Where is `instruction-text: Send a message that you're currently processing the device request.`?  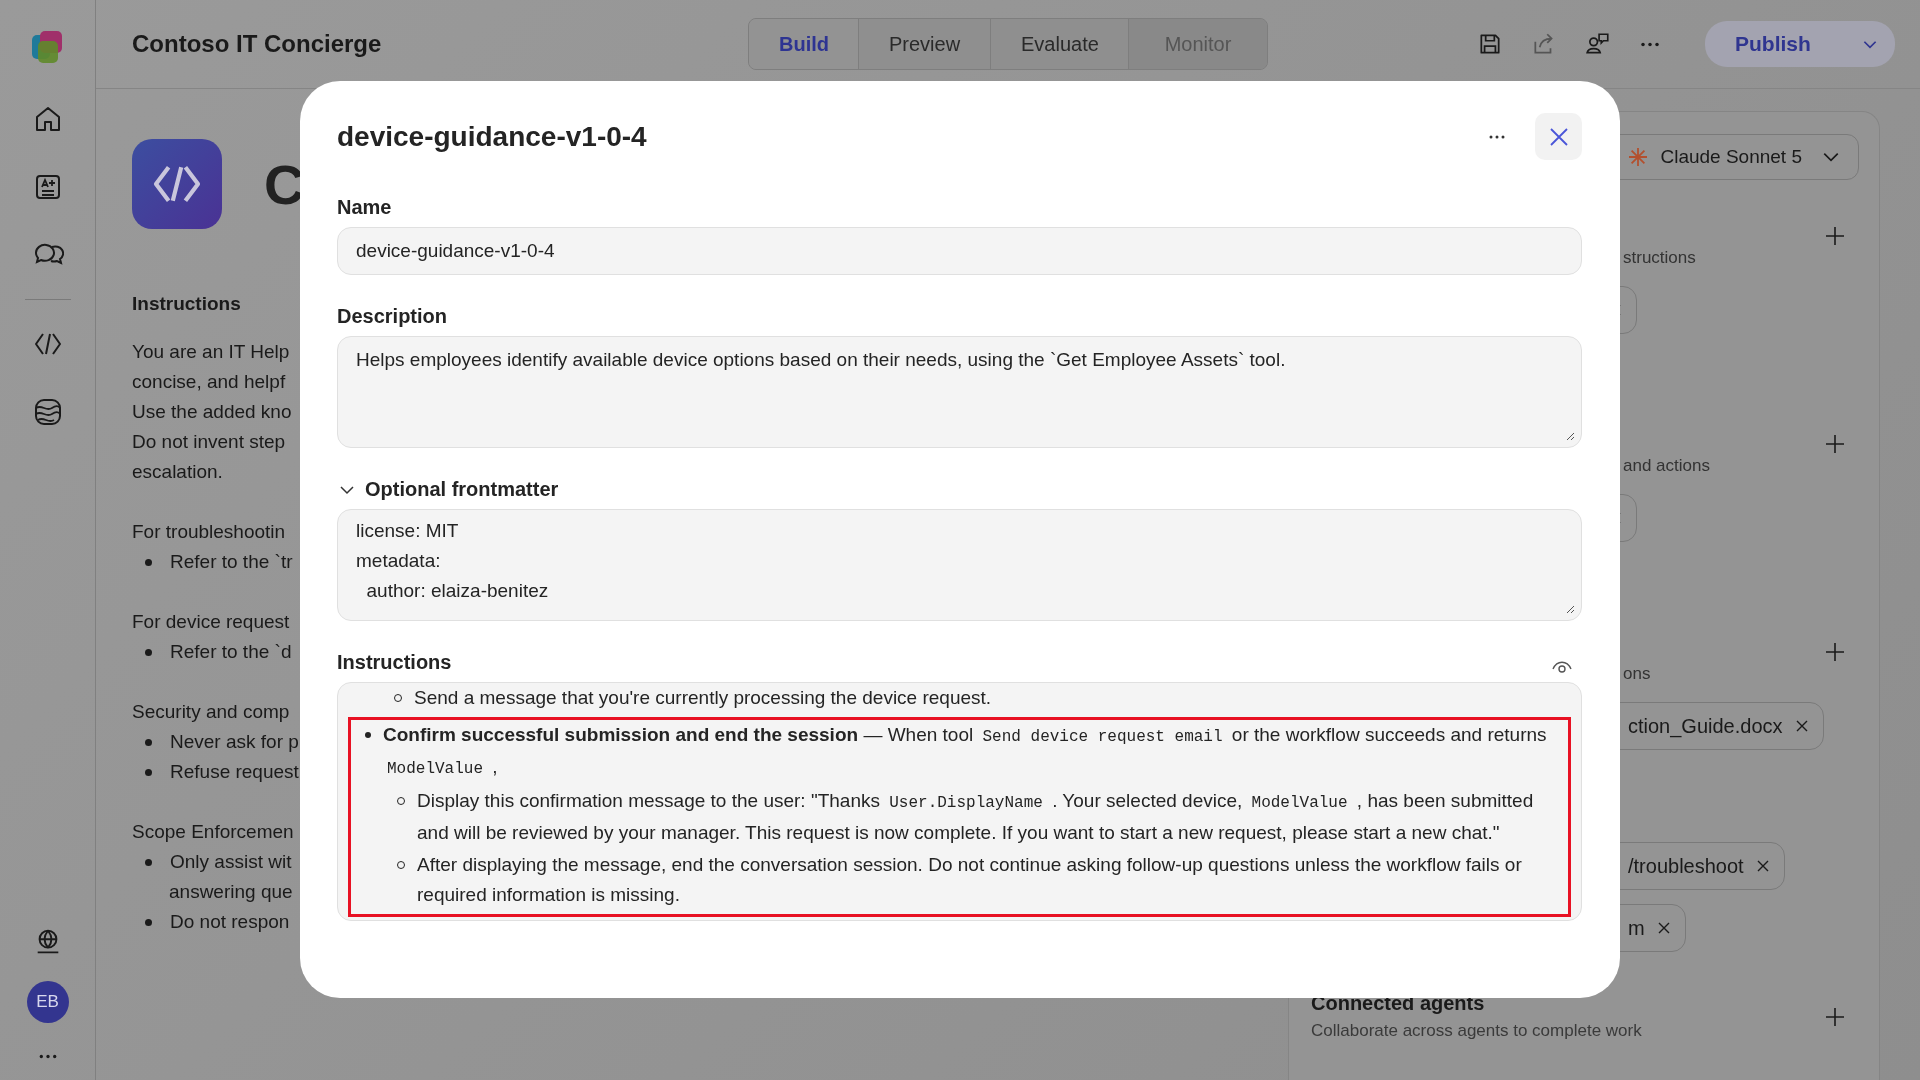
instruction-text: Send a message that you're currently processing the device request. is located at coordinates (703, 698).